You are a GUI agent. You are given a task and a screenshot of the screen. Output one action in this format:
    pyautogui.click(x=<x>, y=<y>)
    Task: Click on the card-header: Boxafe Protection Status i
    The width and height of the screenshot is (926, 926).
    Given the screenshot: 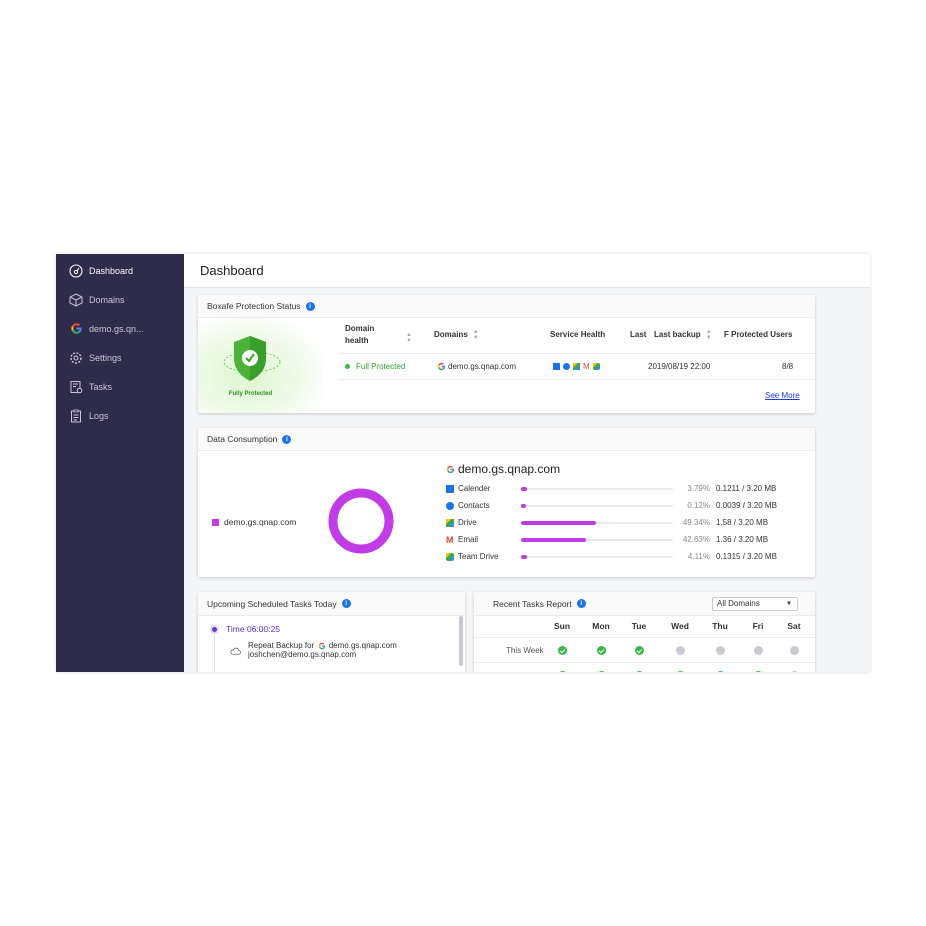 What is the action you would take?
    pyautogui.click(x=506, y=306)
    